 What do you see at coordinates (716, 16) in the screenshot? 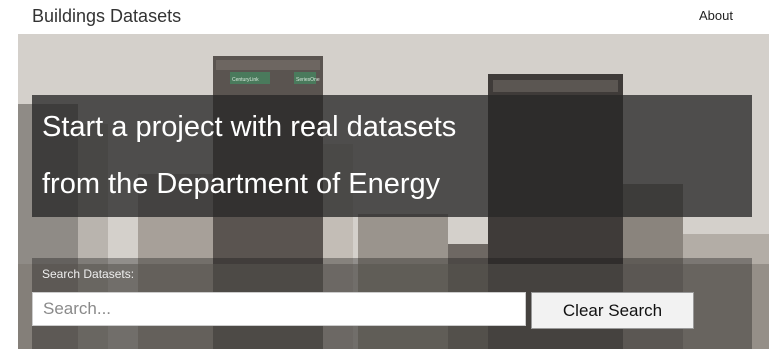
I see `nav-about-link: About` at bounding box center [716, 16].